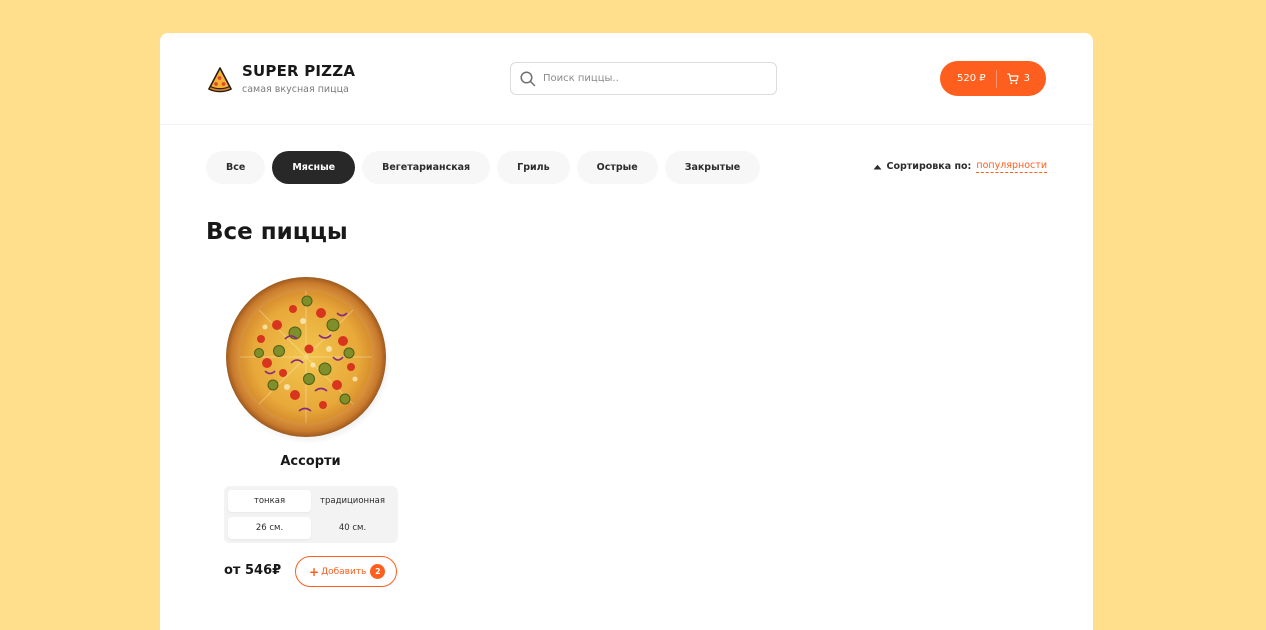  I want to click on search-icon, so click(528, 79).